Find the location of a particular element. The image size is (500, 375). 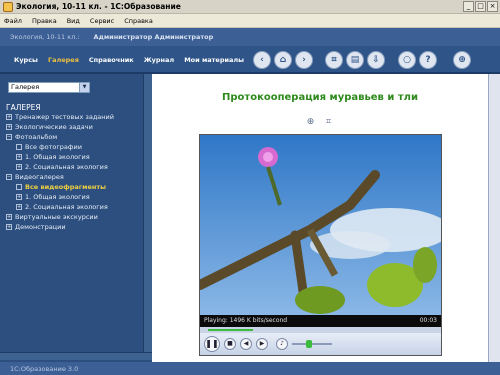

playback-time: 00:03 is located at coordinates (428, 320).